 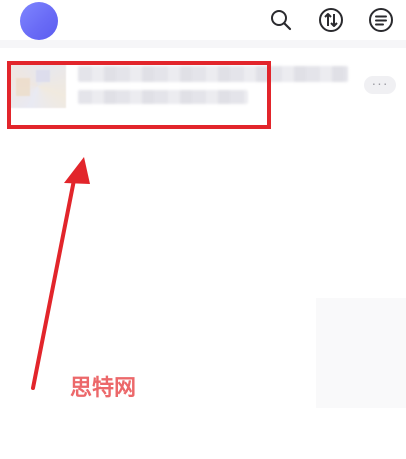 I want to click on user-avatar, so click(x=39, y=21).